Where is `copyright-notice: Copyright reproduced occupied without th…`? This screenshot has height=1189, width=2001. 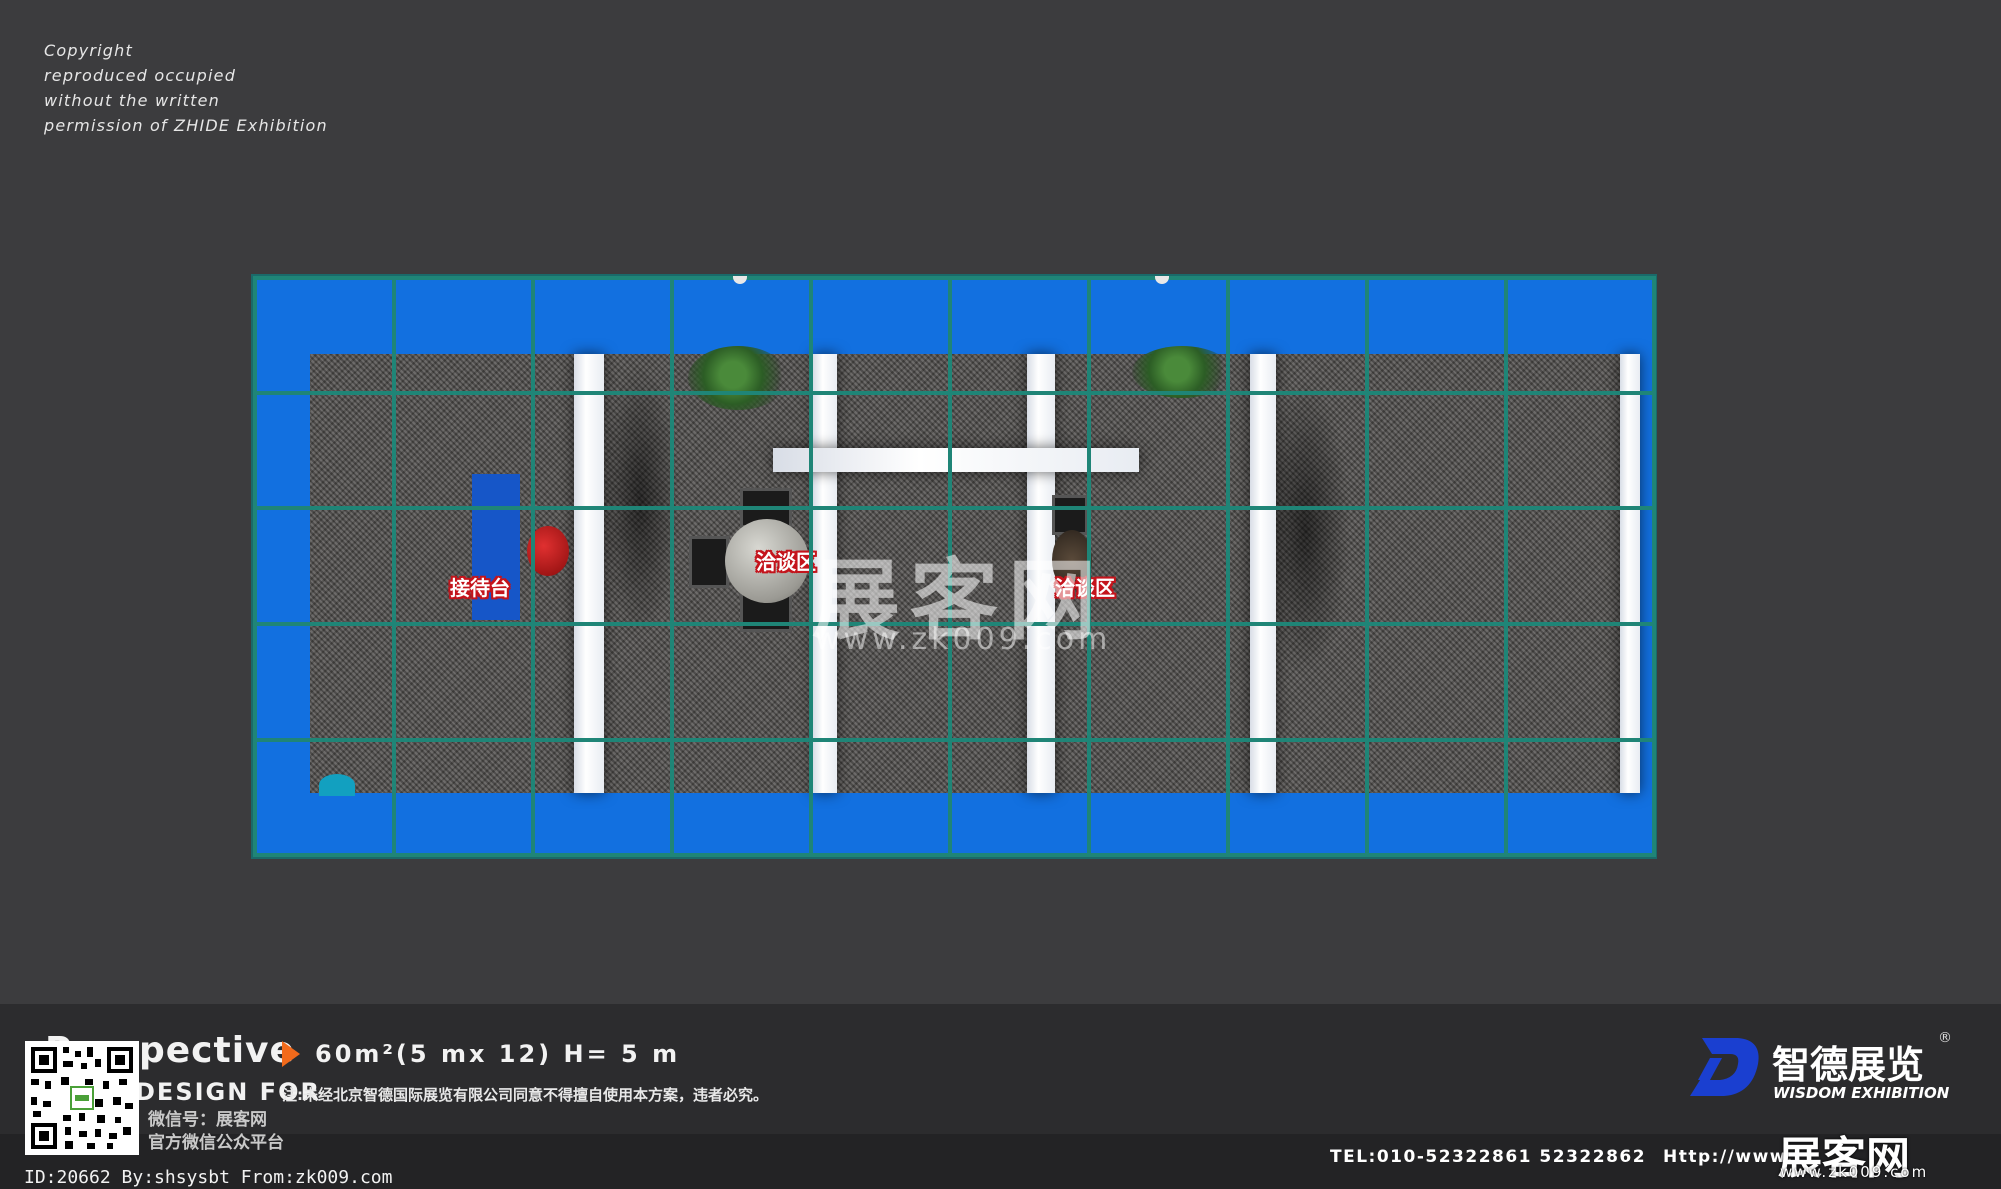 copyright-notice: Copyright reproduced occupied without th… is located at coordinates (186, 88).